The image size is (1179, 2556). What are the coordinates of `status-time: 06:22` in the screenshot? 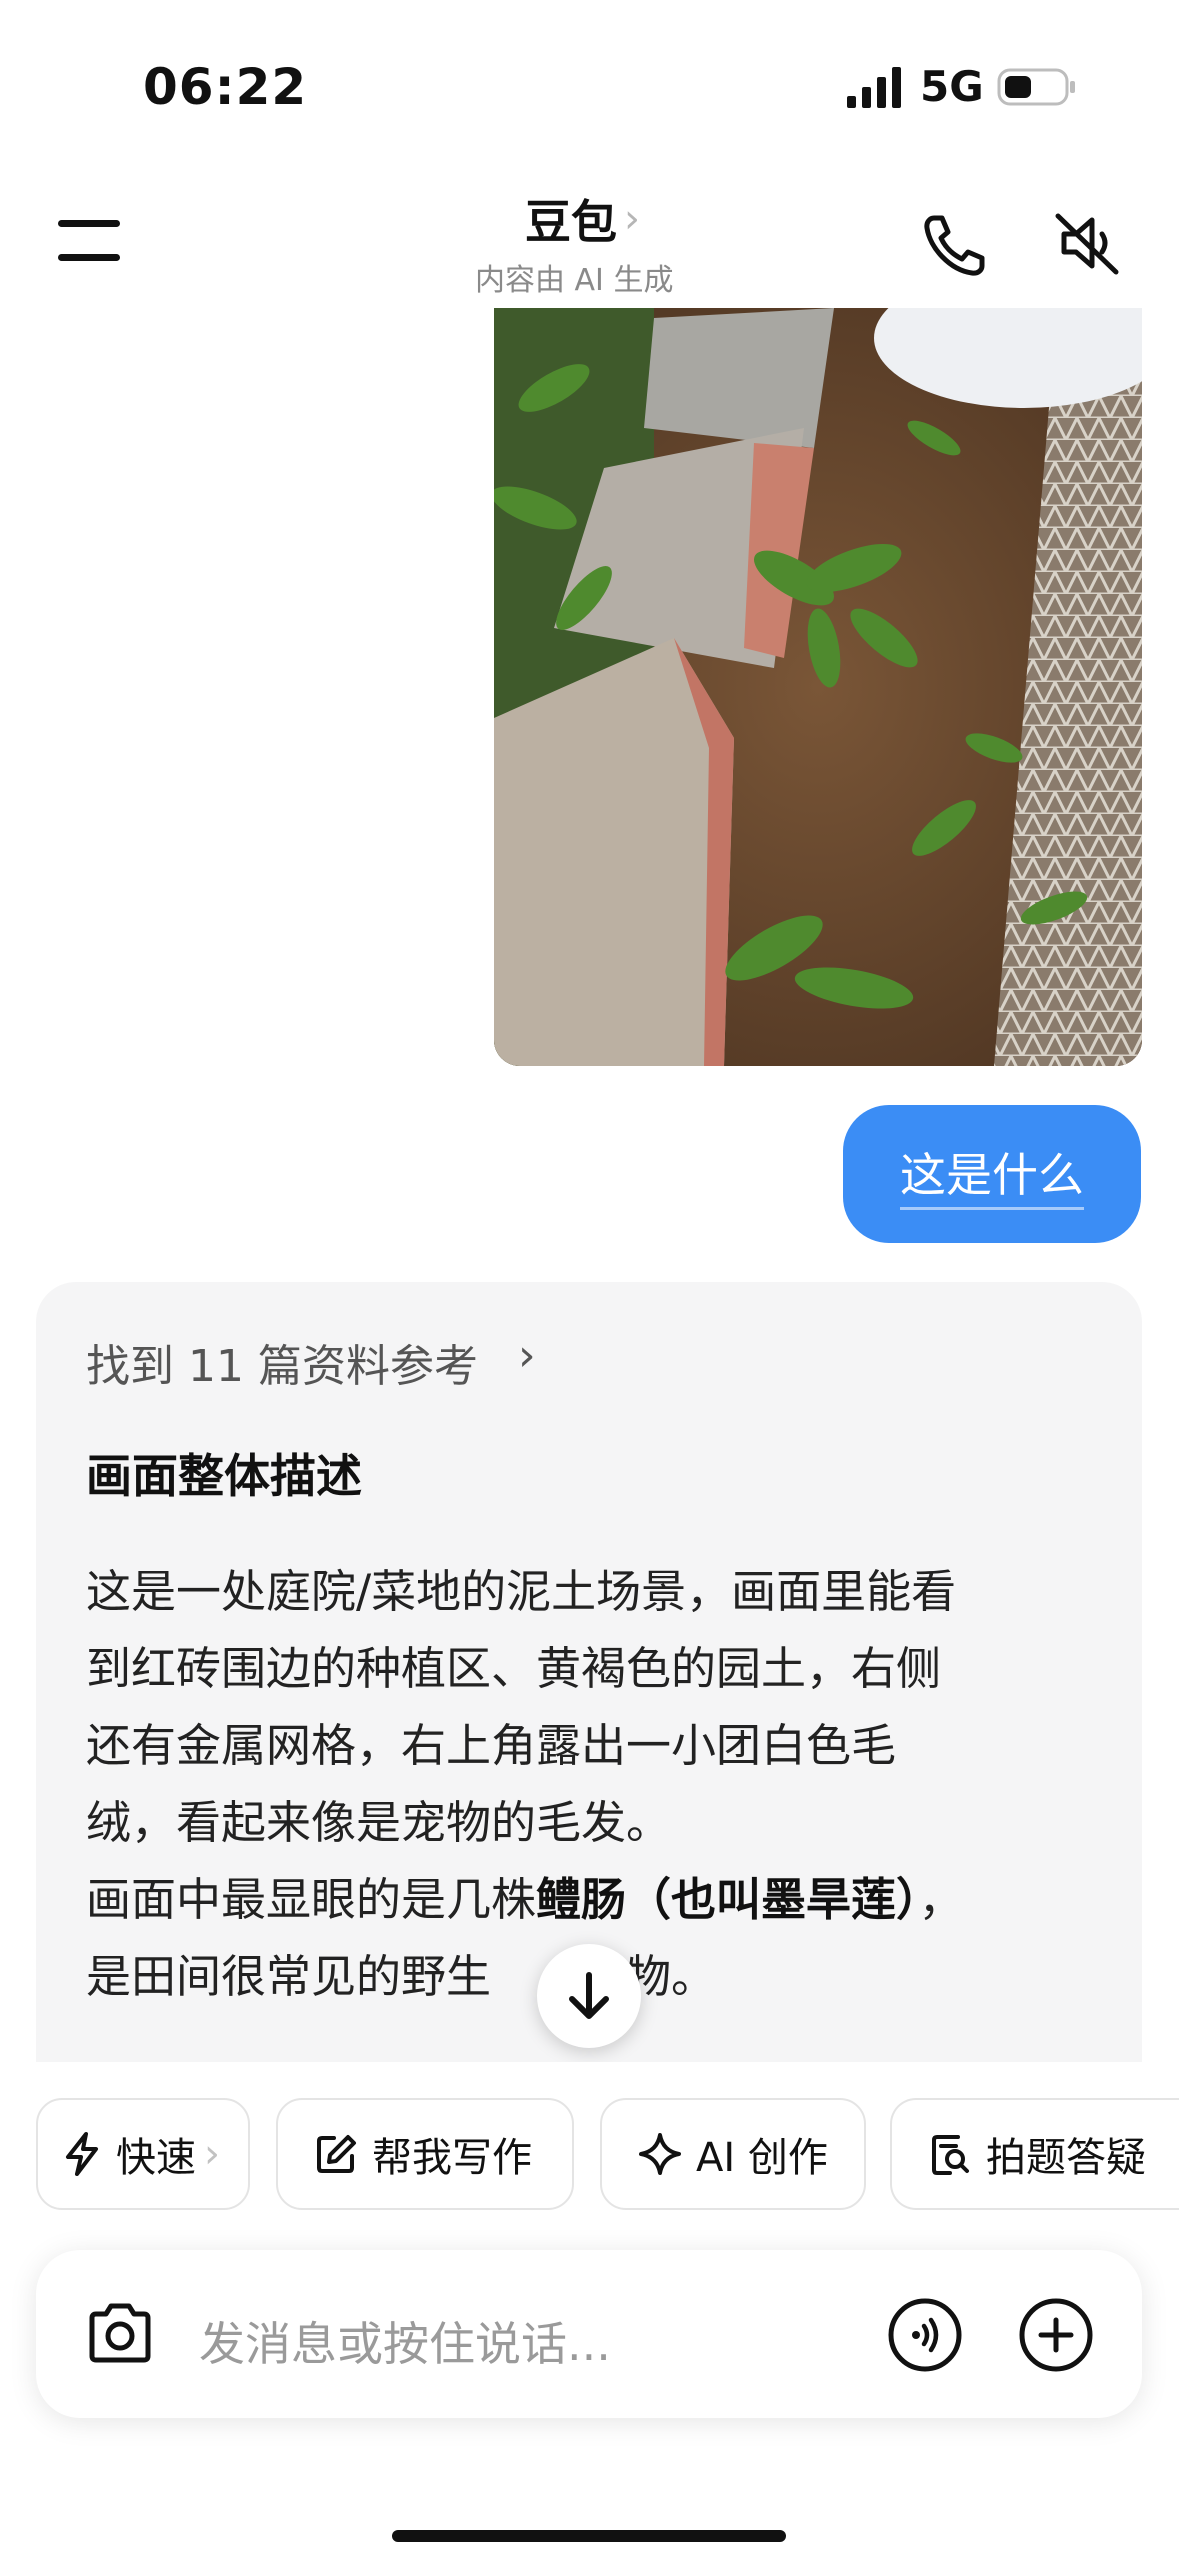 It's located at (225, 87).